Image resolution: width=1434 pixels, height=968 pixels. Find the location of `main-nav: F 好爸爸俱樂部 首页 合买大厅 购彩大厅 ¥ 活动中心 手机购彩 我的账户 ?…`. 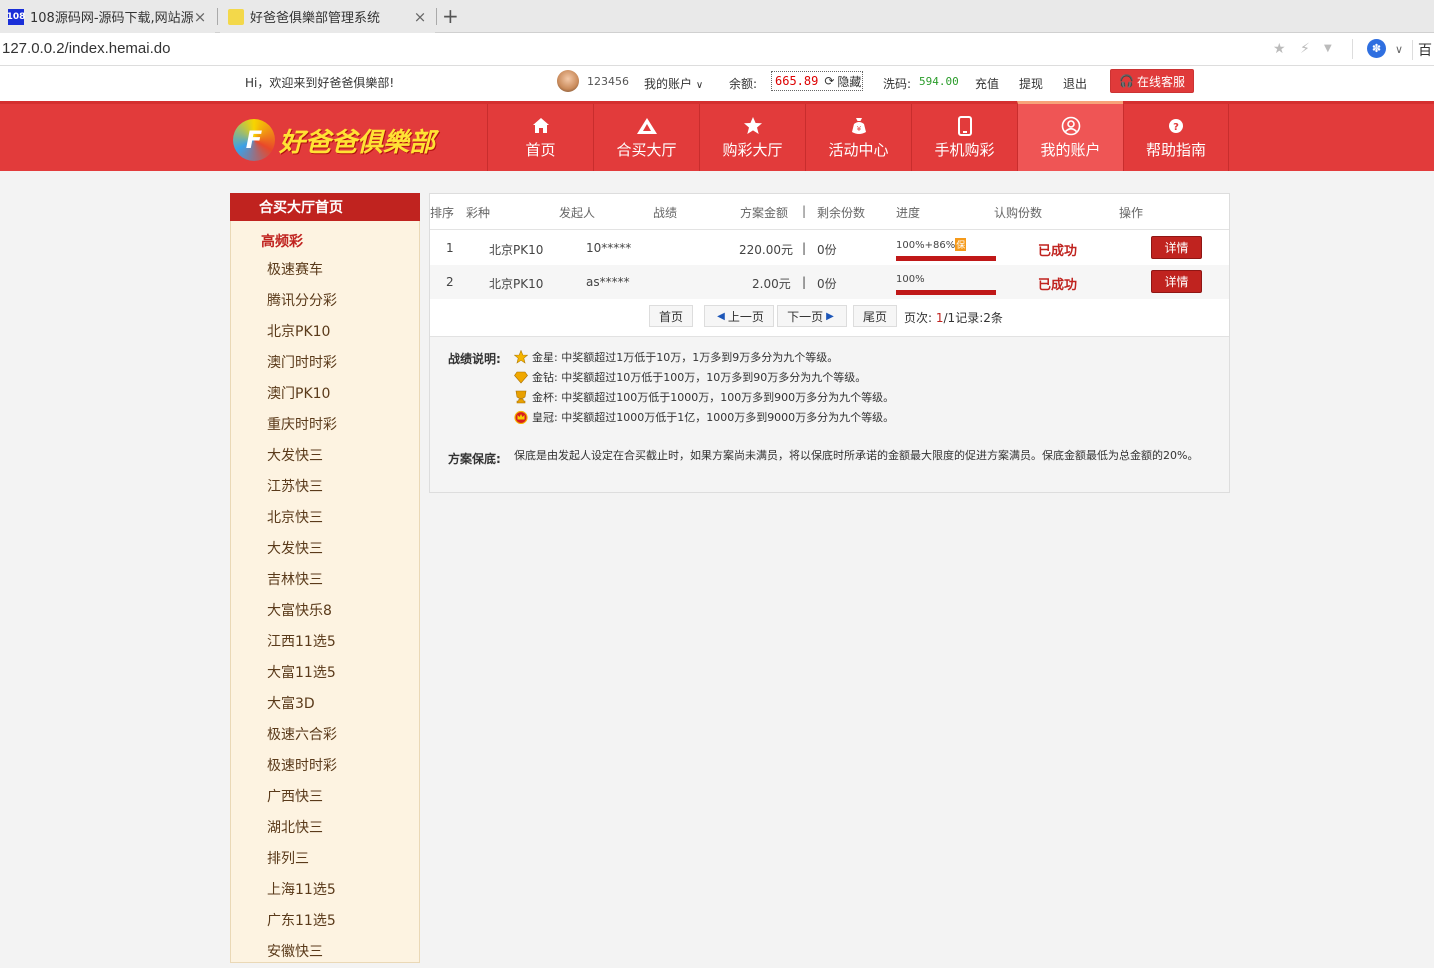

main-nav: F 好爸爸俱樂部 首页 合买大厅 购彩大厅 ¥ 活动中心 手机购彩 我的账户 ?… is located at coordinates (717, 136).